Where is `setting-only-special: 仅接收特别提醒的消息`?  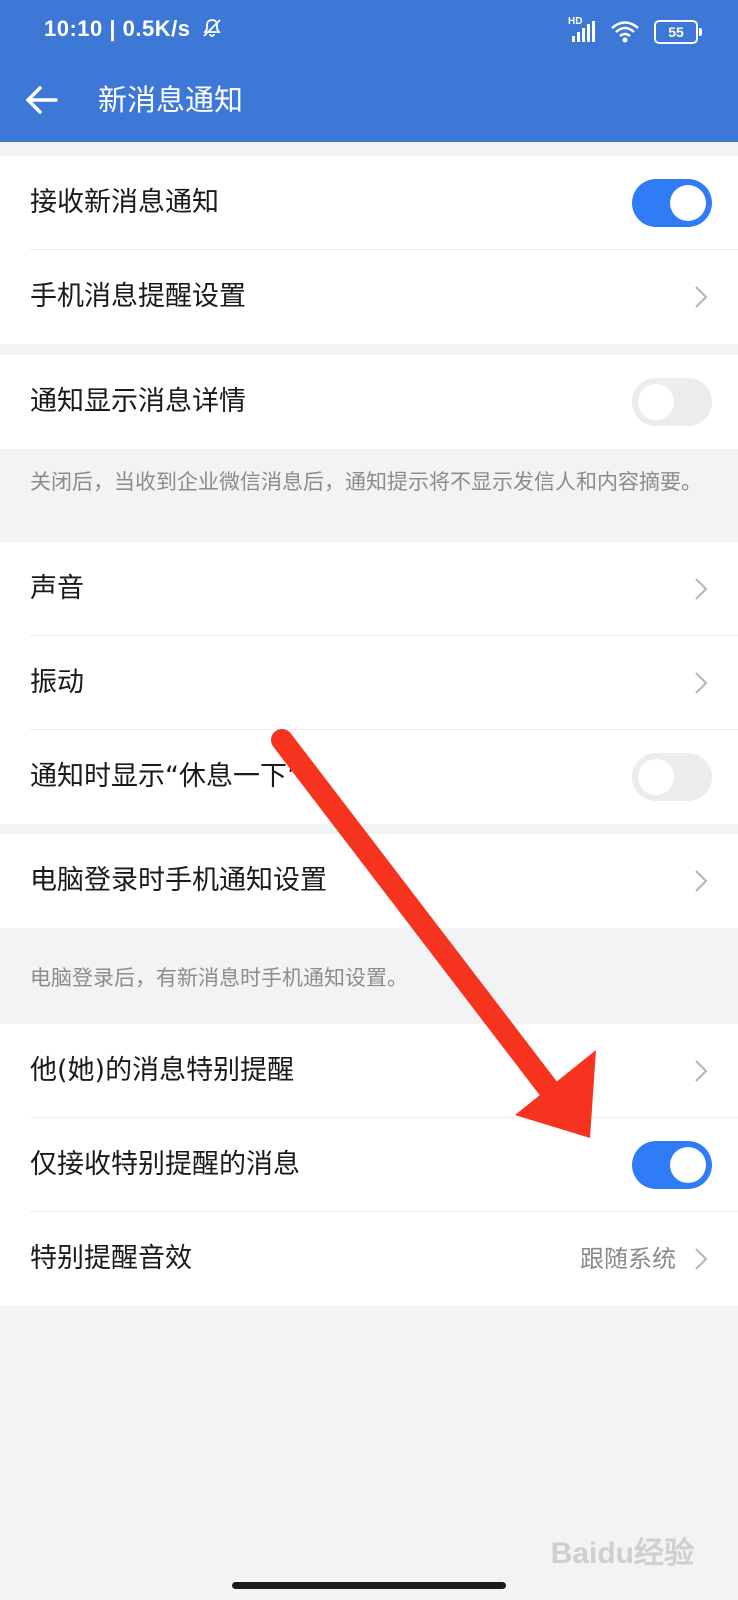
setting-only-special: 仅接收特别提醒的消息 is located at coordinates (369, 1165).